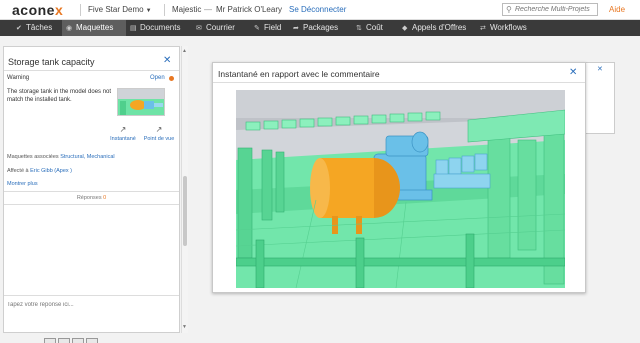 This screenshot has height=343, width=640. I want to click on cube-icon: ◉, so click(69, 28).